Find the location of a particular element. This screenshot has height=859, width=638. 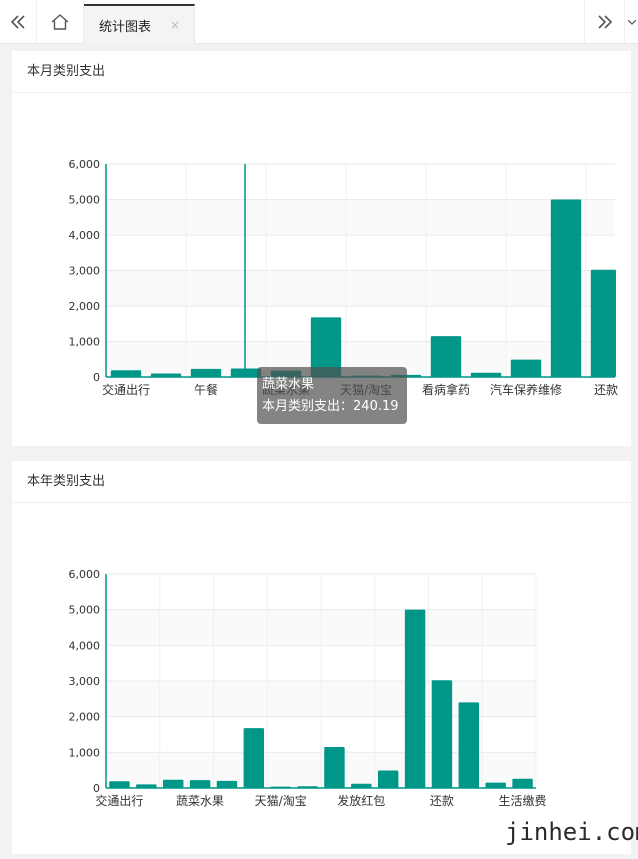

x-tick-label: 生活缴费 is located at coordinates (523, 800).